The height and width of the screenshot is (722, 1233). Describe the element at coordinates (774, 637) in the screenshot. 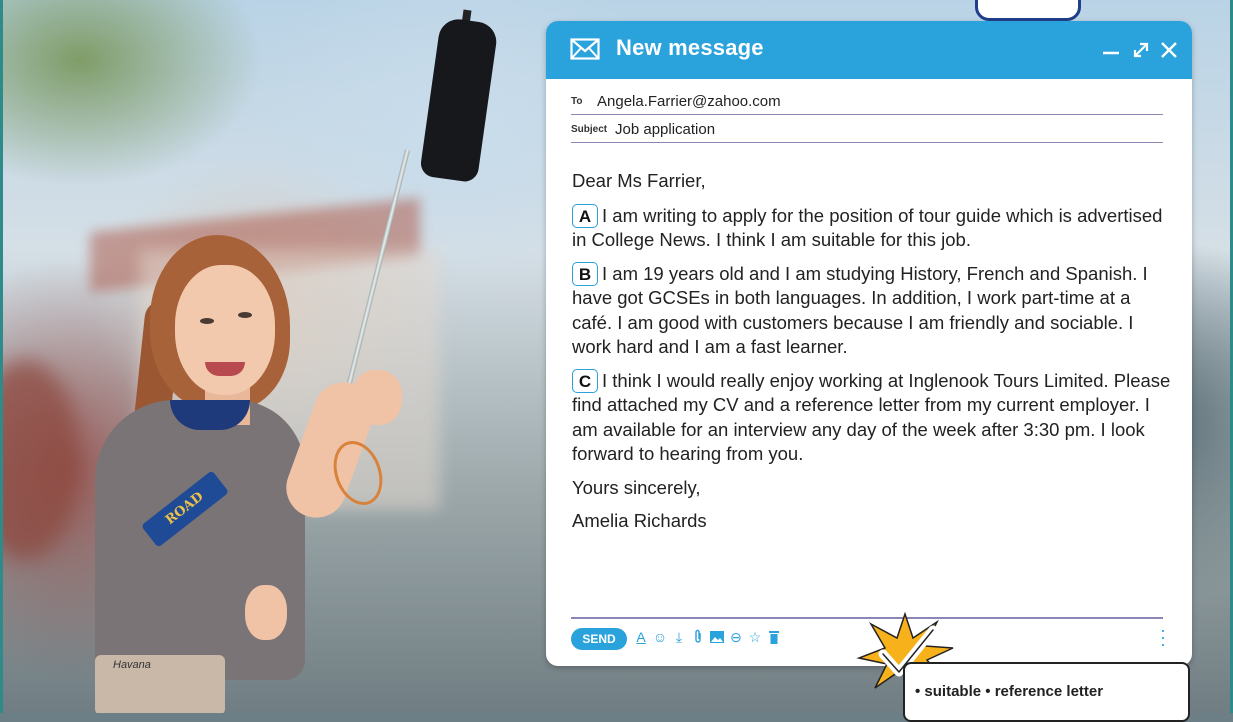

I see `trash-icon` at that location.